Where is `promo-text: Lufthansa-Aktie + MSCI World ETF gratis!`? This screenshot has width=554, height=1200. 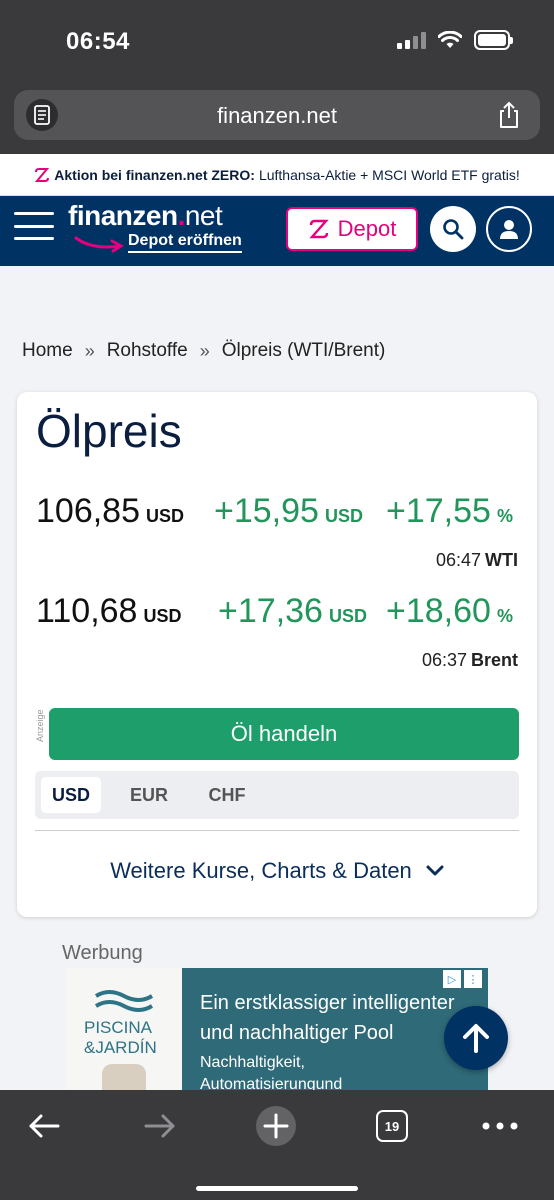
promo-text: Lufthansa-Aktie + MSCI World ETF gratis! is located at coordinates (389, 174).